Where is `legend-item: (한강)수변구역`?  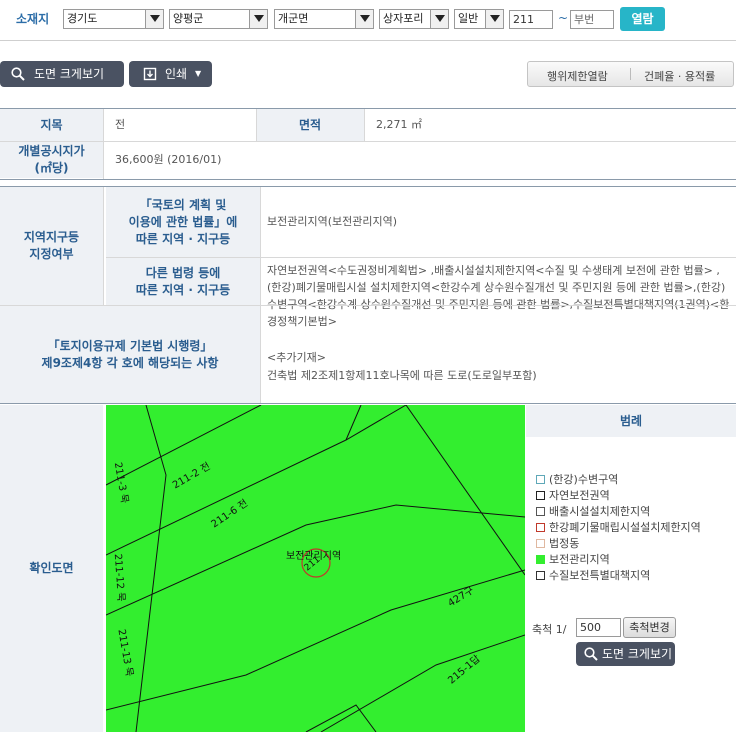 legend-item: (한강)수변구역 is located at coordinates (577, 479).